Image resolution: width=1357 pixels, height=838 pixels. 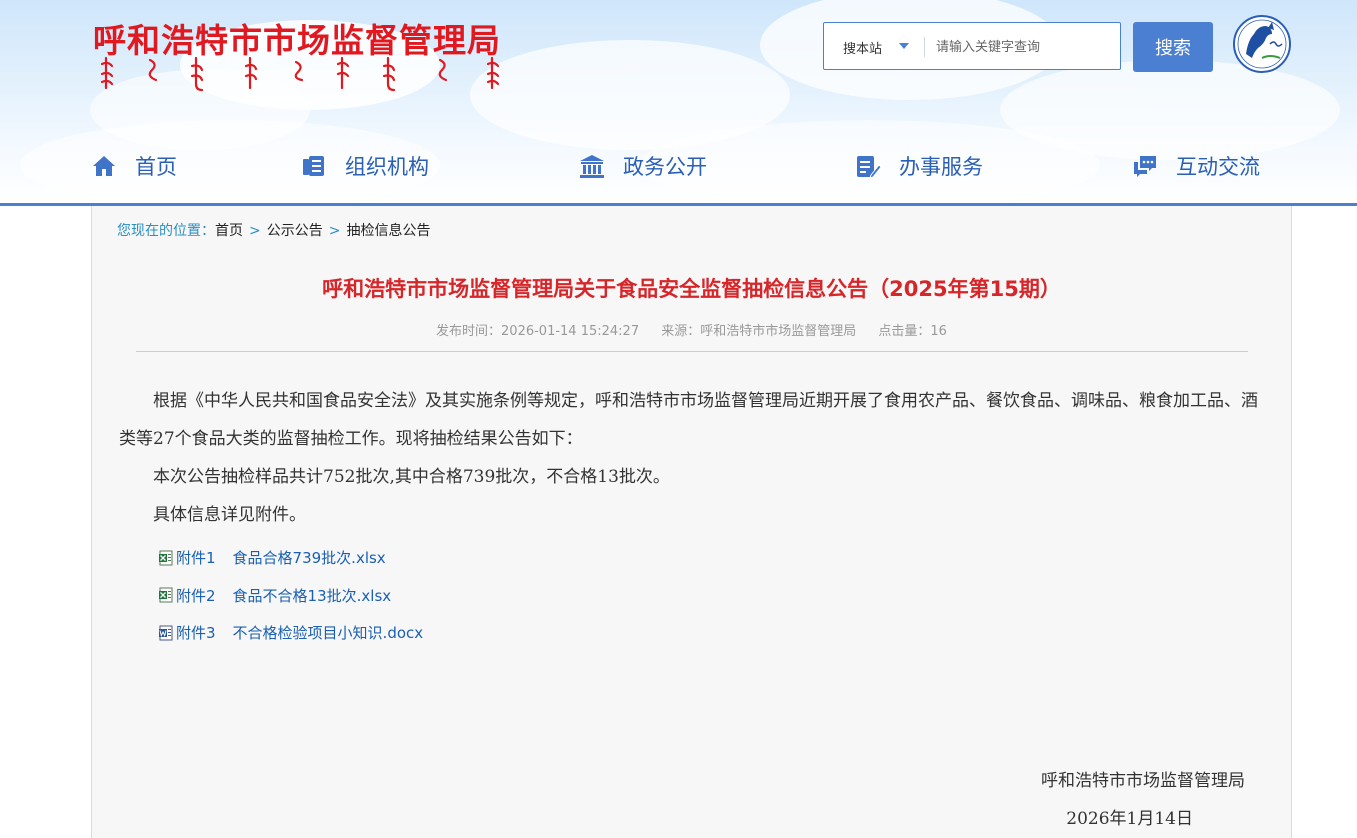 What do you see at coordinates (862, 47) in the screenshot?
I see `search-scope-select: 搜本站` at bounding box center [862, 47].